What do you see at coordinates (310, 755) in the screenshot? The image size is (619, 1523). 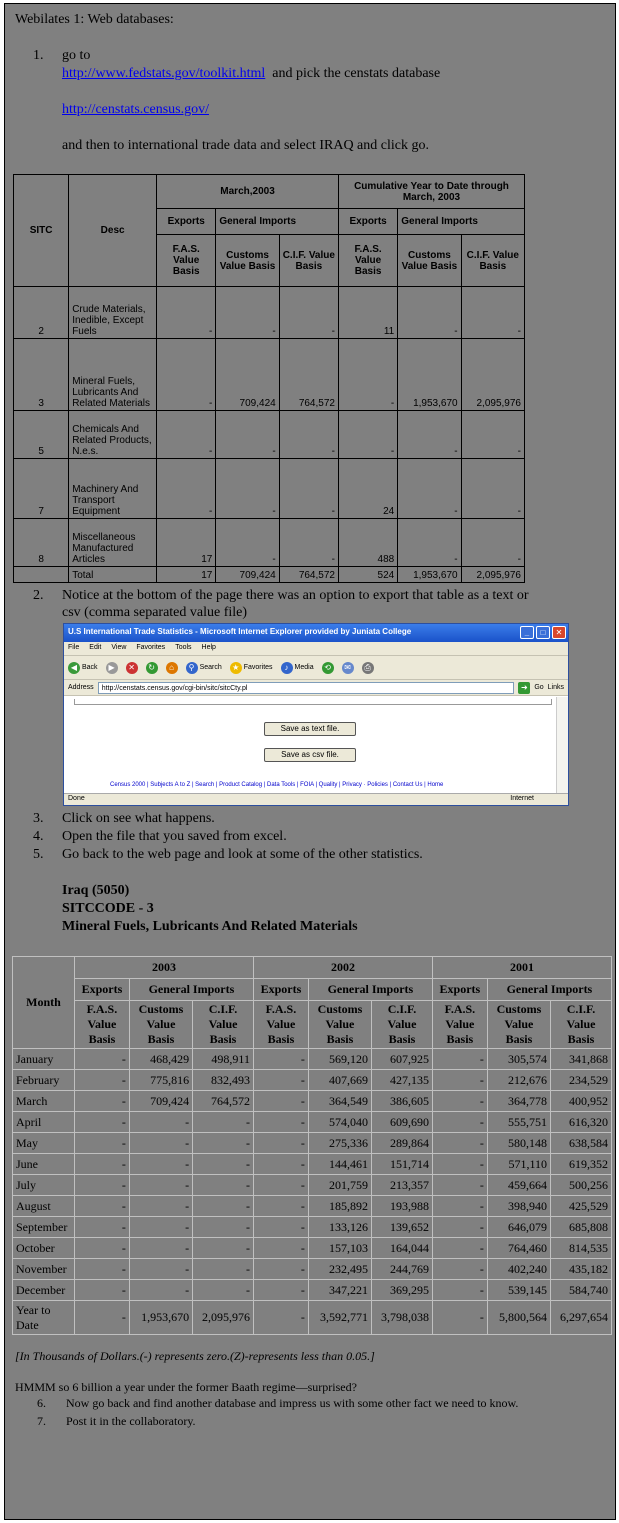 I see `save-csv-button: Save as csv file.` at bounding box center [310, 755].